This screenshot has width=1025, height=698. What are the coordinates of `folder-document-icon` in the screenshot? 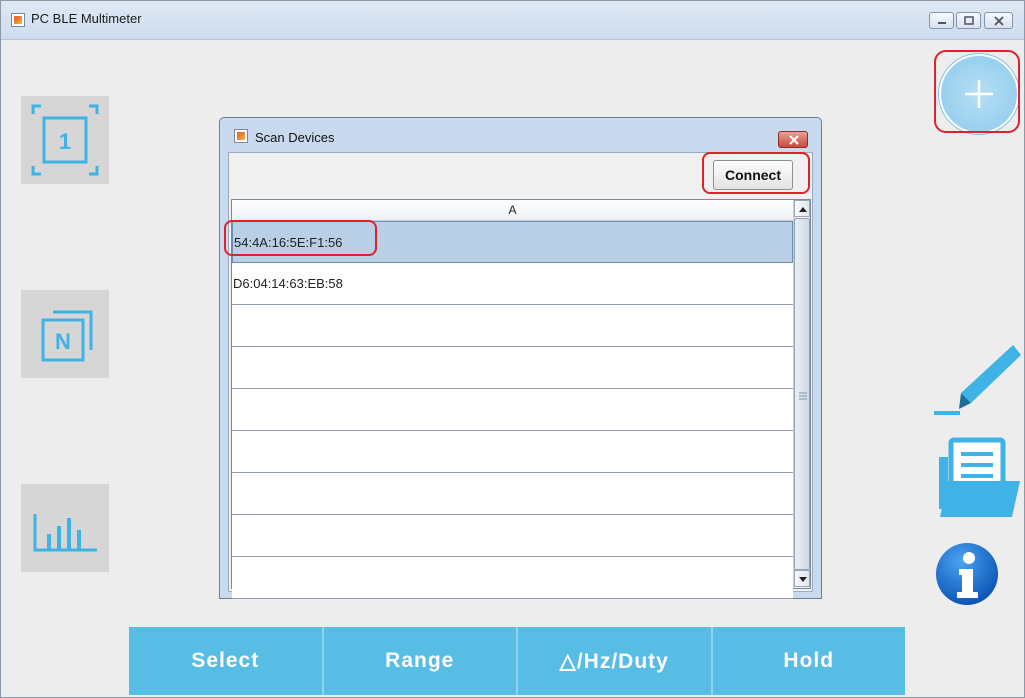 It's located at (979, 477).